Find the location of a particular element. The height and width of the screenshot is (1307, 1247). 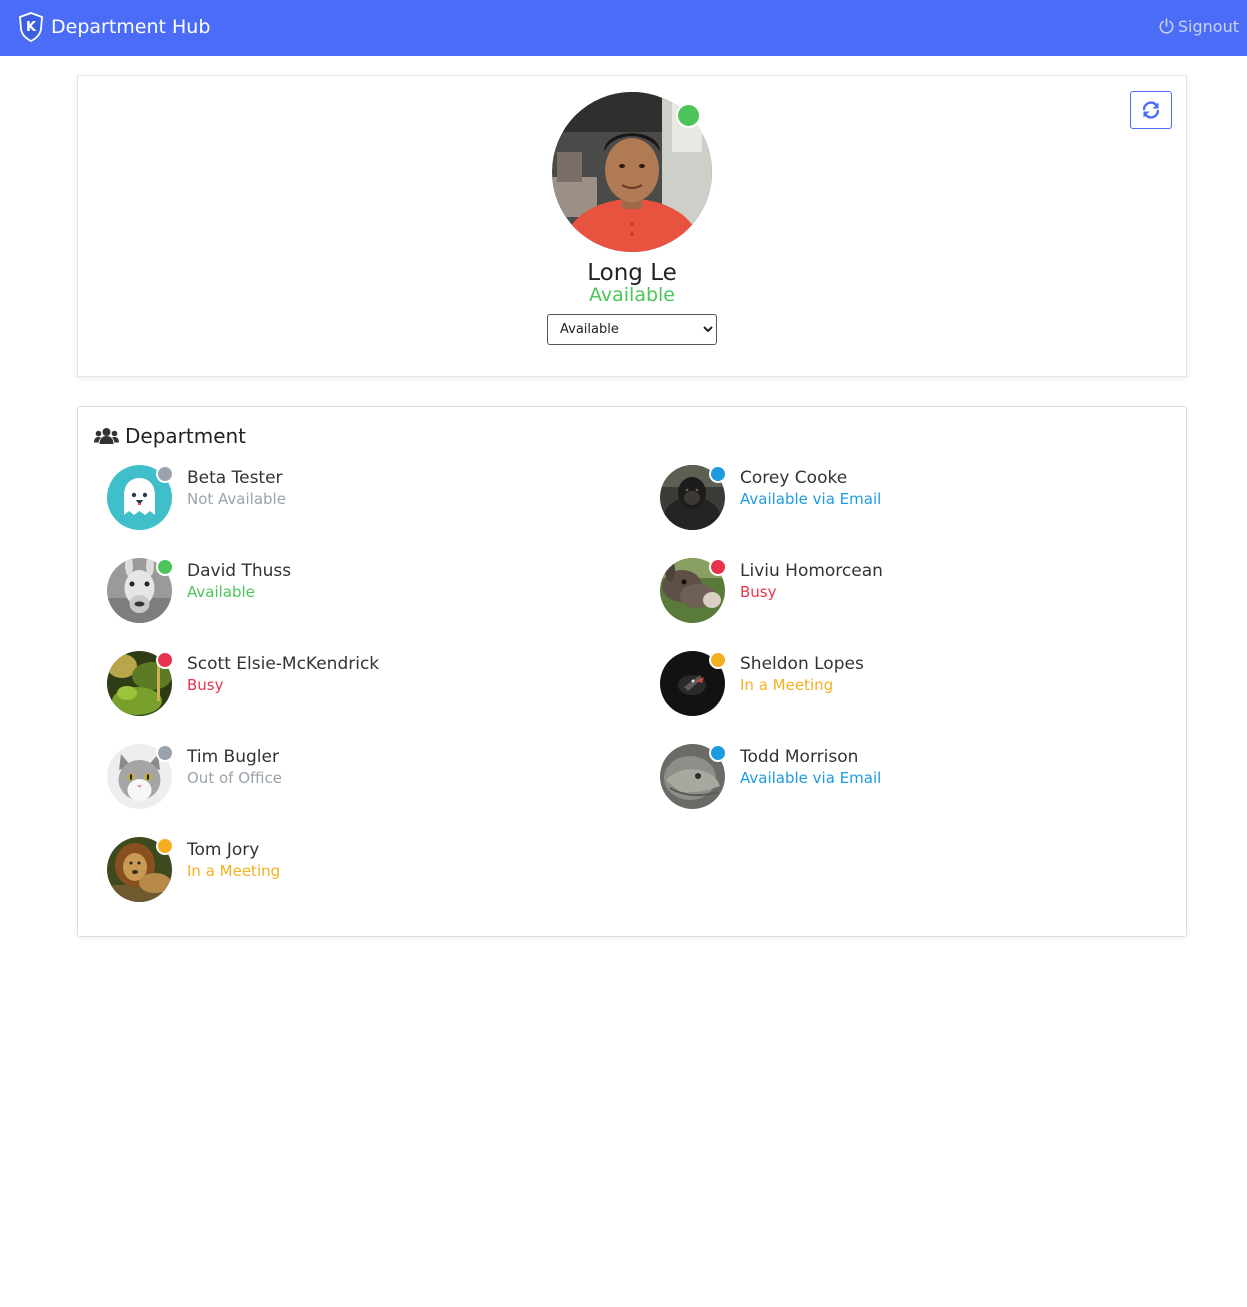

member-item: Tom Jory In a Meeting is located at coordinates (357, 872).